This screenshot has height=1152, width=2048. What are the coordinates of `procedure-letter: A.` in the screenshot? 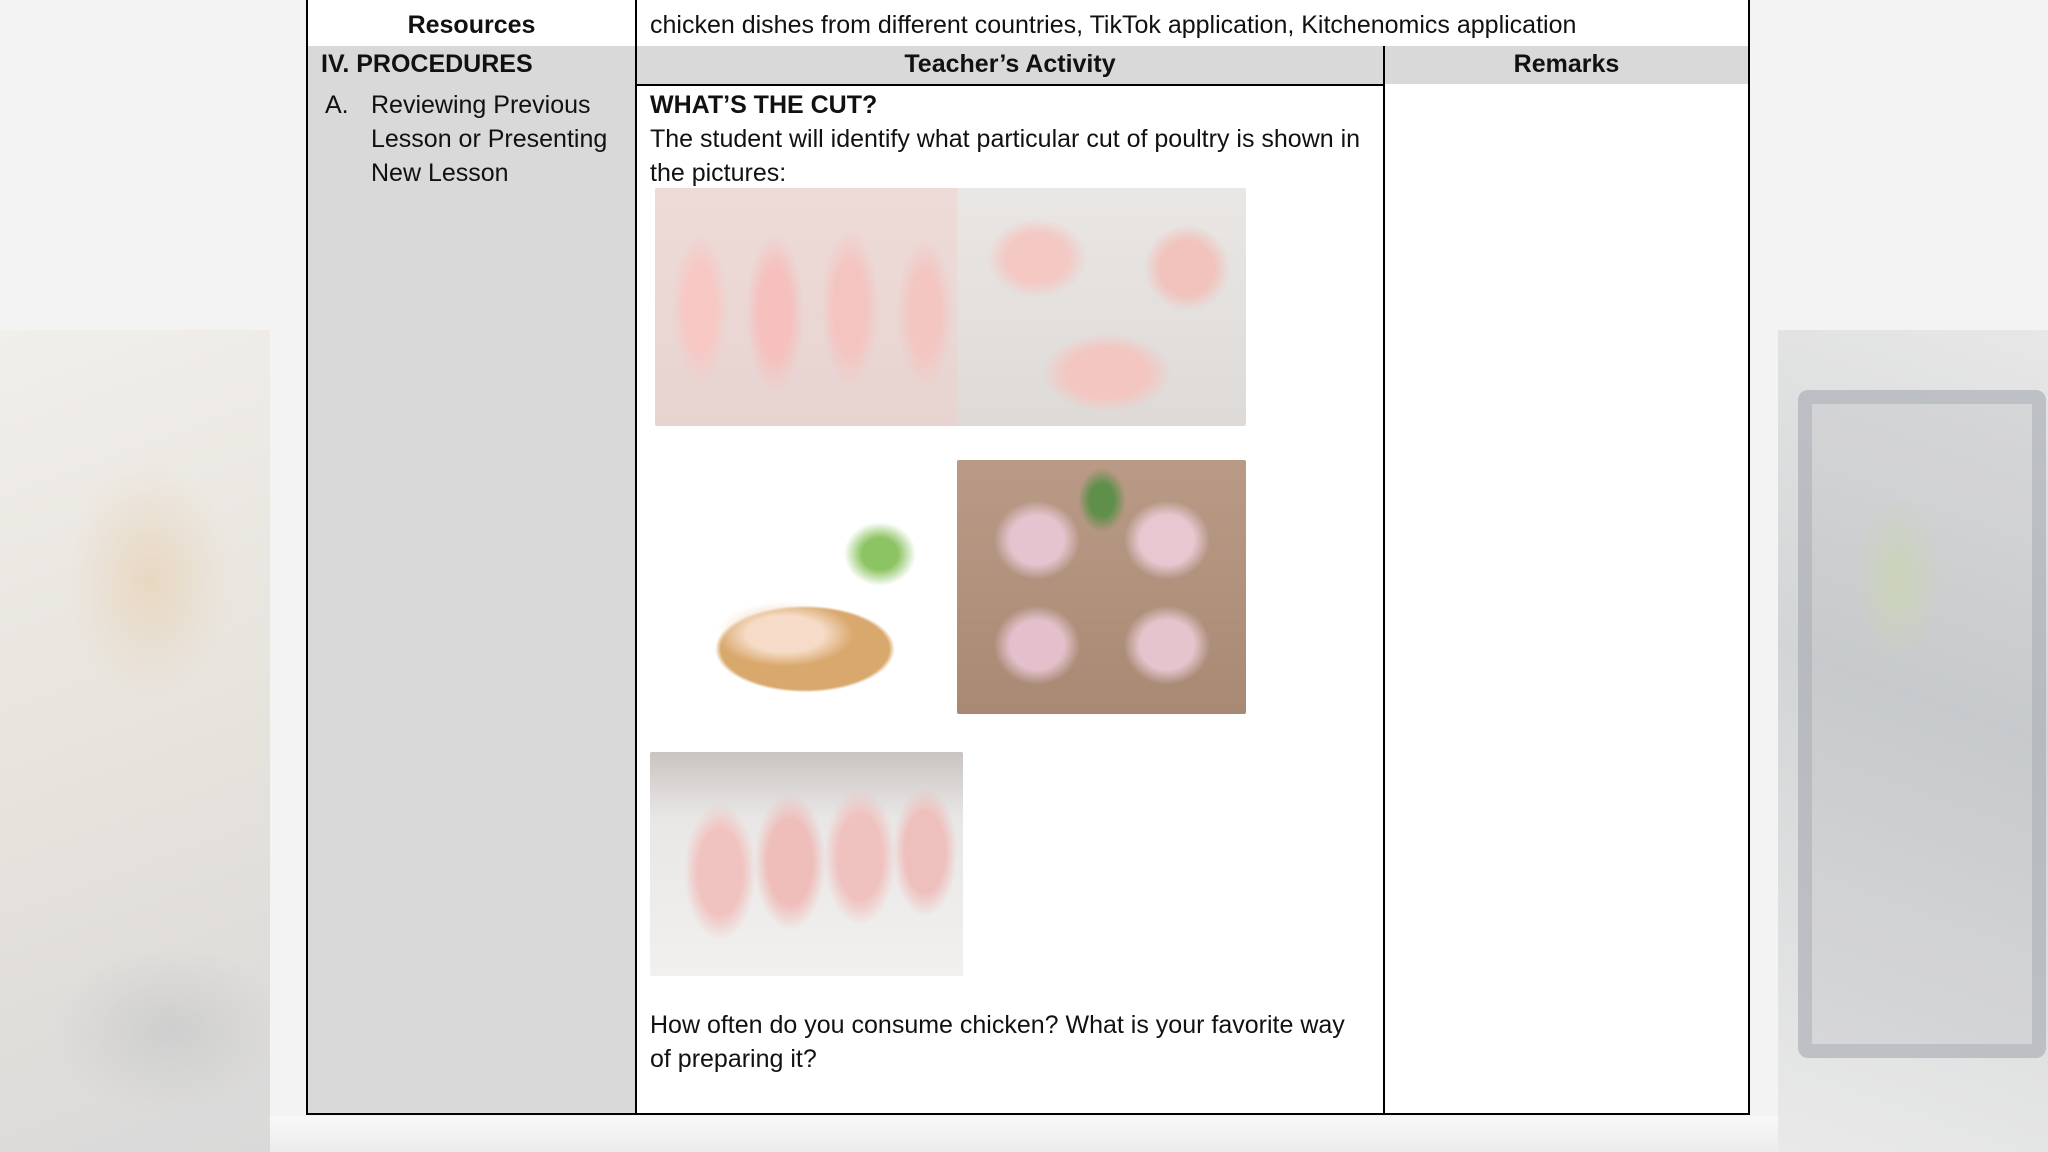 It's located at (337, 105).